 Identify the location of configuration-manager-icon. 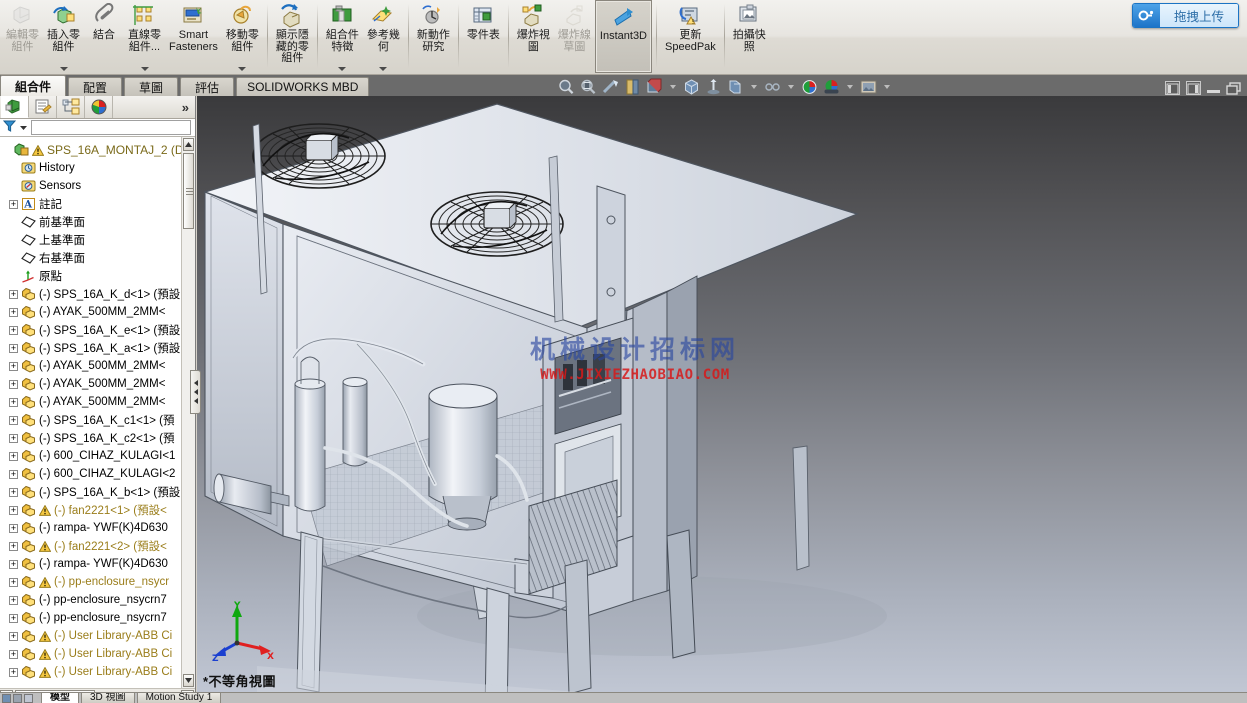
(71, 107).